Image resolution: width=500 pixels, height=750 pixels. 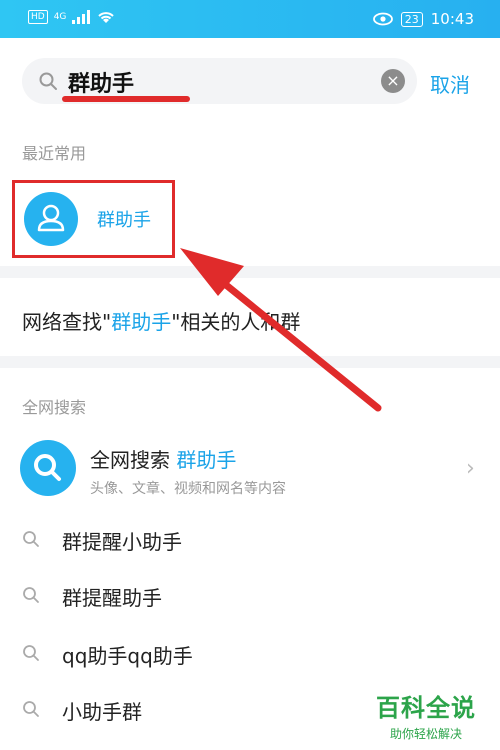 What do you see at coordinates (411, 19) in the screenshot?
I see `battery-icon: 23` at bounding box center [411, 19].